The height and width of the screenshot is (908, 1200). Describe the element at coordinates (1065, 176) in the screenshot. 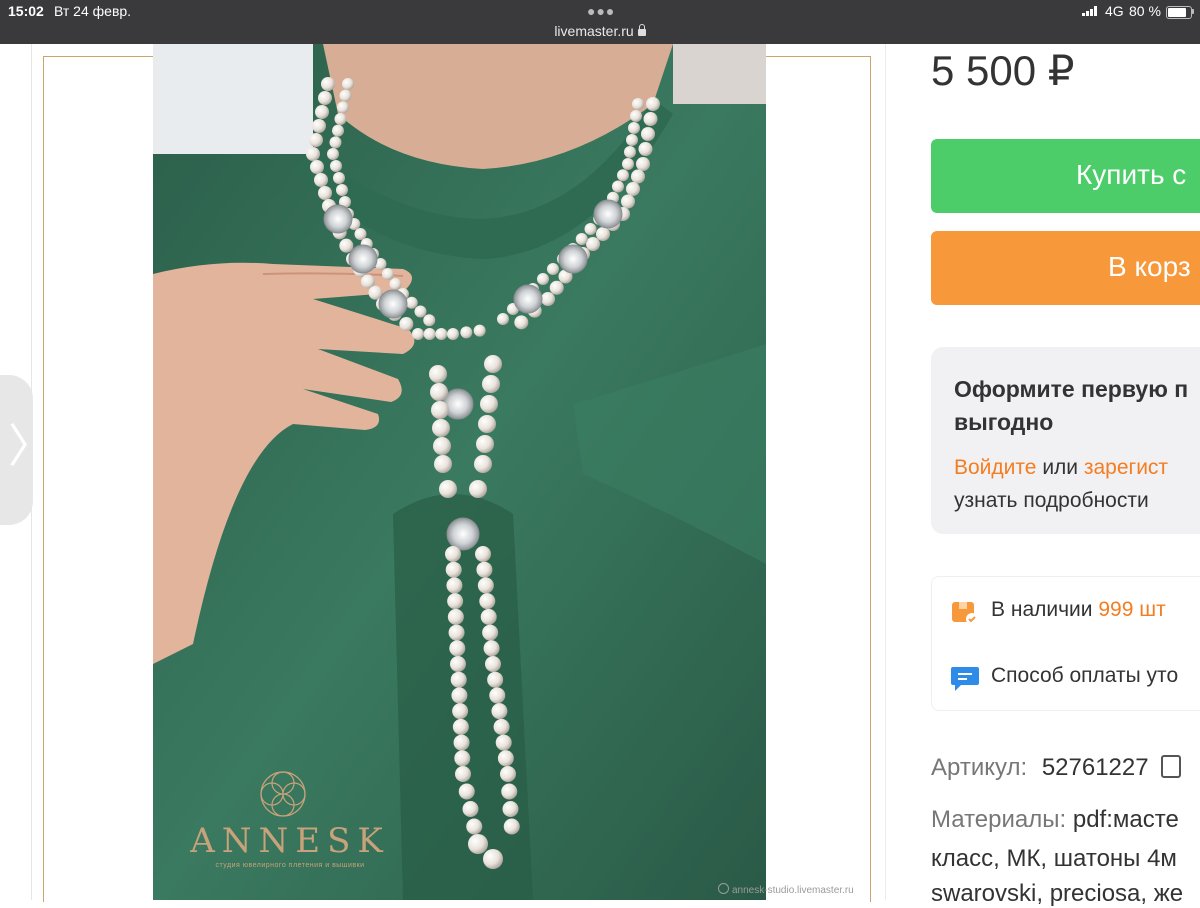

I see `buy-button: Купить с` at that location.